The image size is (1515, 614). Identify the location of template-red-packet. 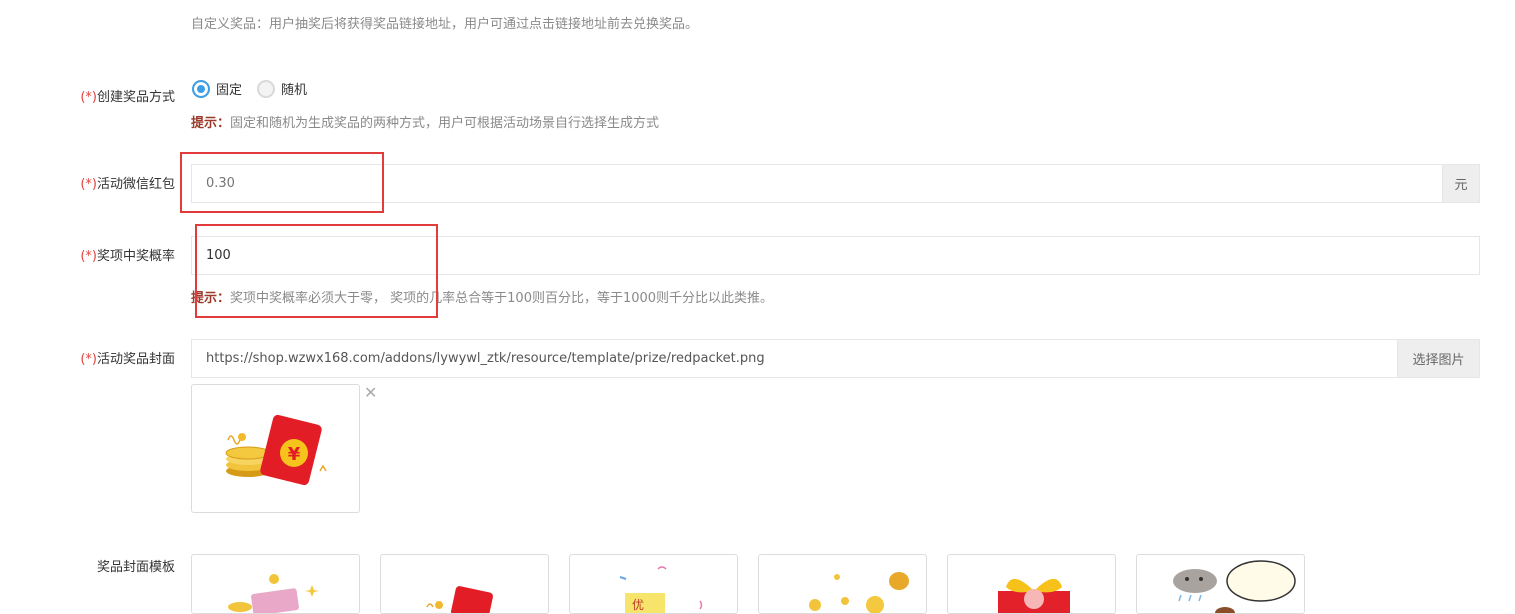
(464, 584).